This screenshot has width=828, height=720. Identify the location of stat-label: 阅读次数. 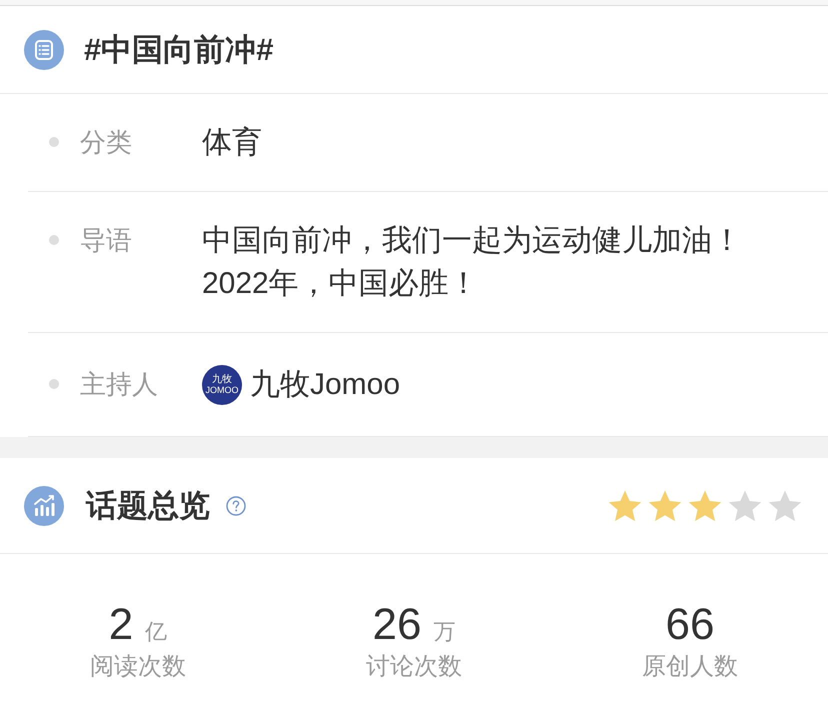
(138, 667).